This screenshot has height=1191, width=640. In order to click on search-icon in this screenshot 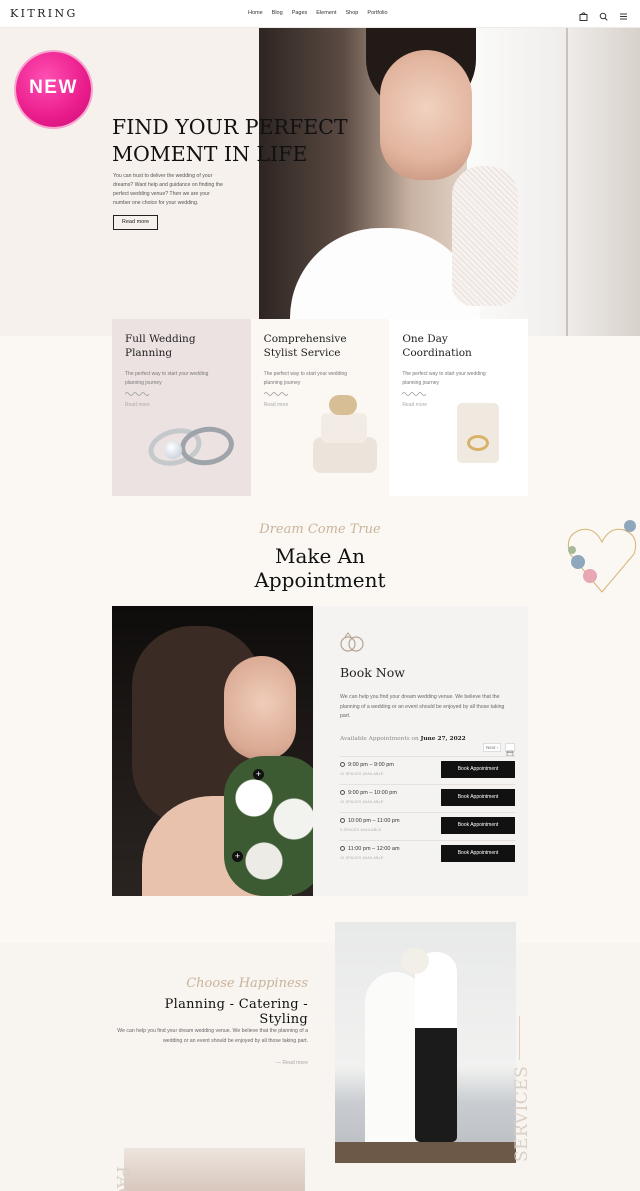, I will do `click(603, 14)`.